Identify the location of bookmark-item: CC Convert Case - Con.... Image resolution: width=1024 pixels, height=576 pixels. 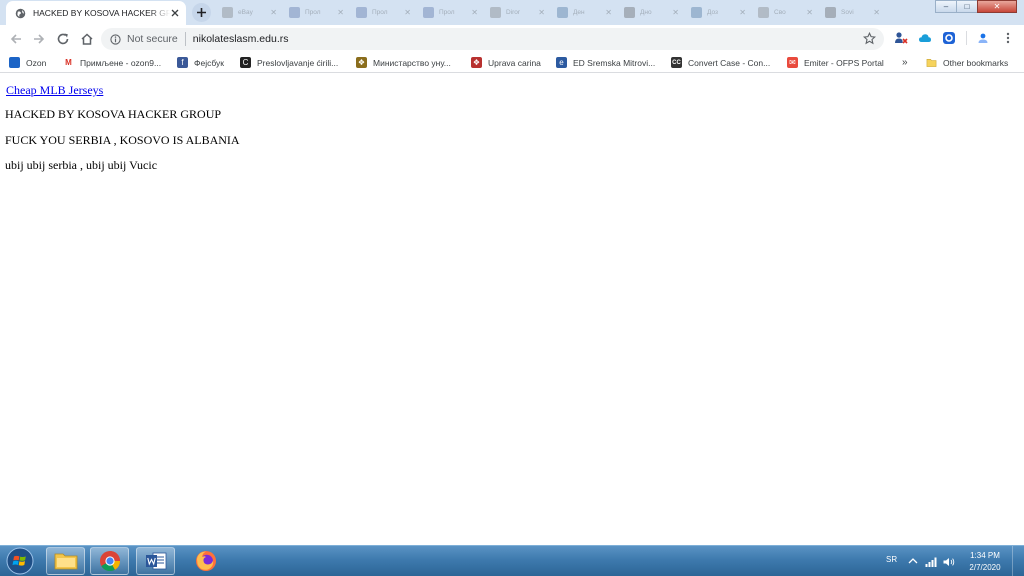
(720, 62).